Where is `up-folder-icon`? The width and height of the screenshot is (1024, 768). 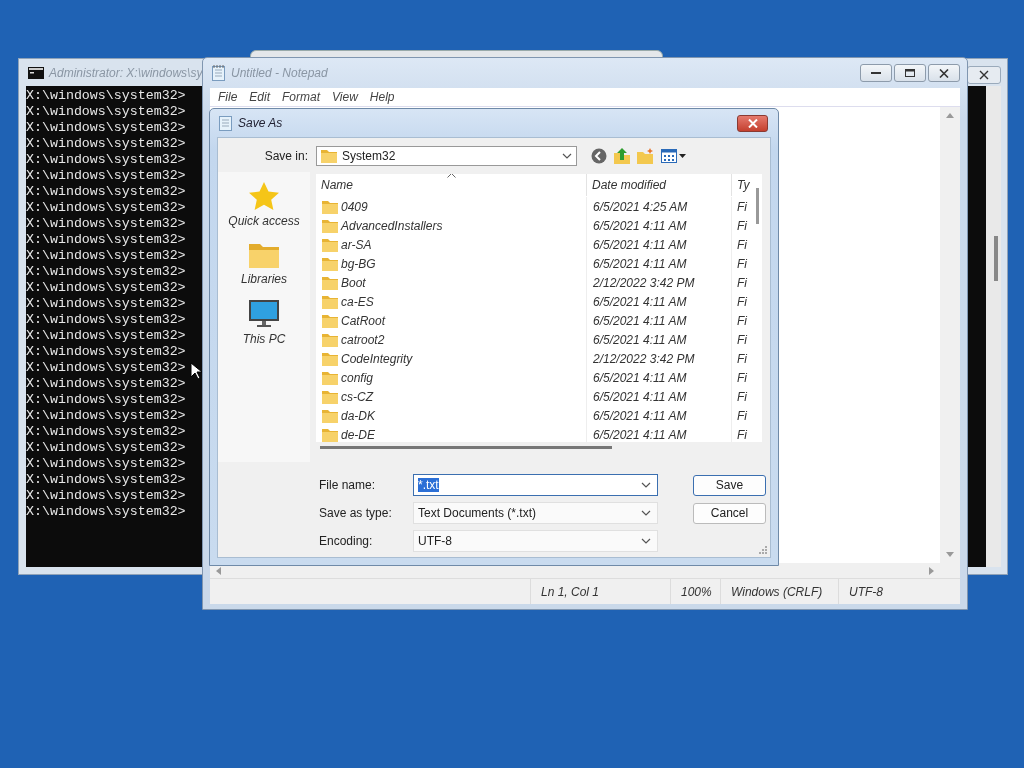 up-folder-icon is located at coordinates (622, 156).